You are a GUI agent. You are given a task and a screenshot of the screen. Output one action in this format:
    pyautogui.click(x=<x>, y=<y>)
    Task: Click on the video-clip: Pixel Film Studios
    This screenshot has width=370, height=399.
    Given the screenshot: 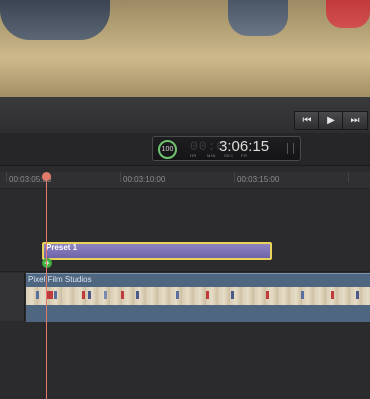 What is the action you would take?
    pyautogui.click(x=198, y=297)
    